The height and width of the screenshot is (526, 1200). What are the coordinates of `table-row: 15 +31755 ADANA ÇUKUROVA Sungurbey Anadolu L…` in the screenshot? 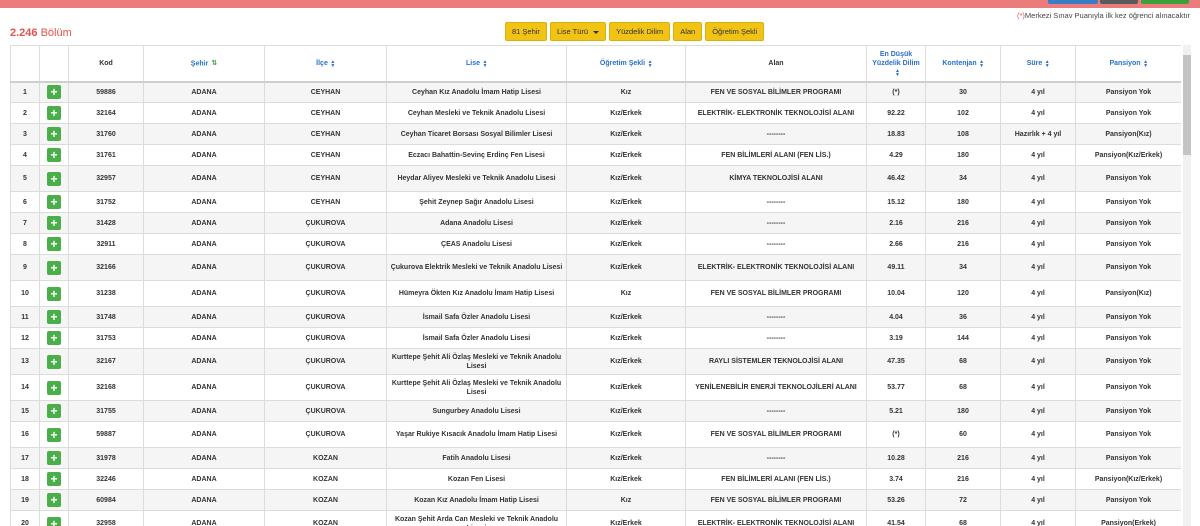 It's located at (595, 411).